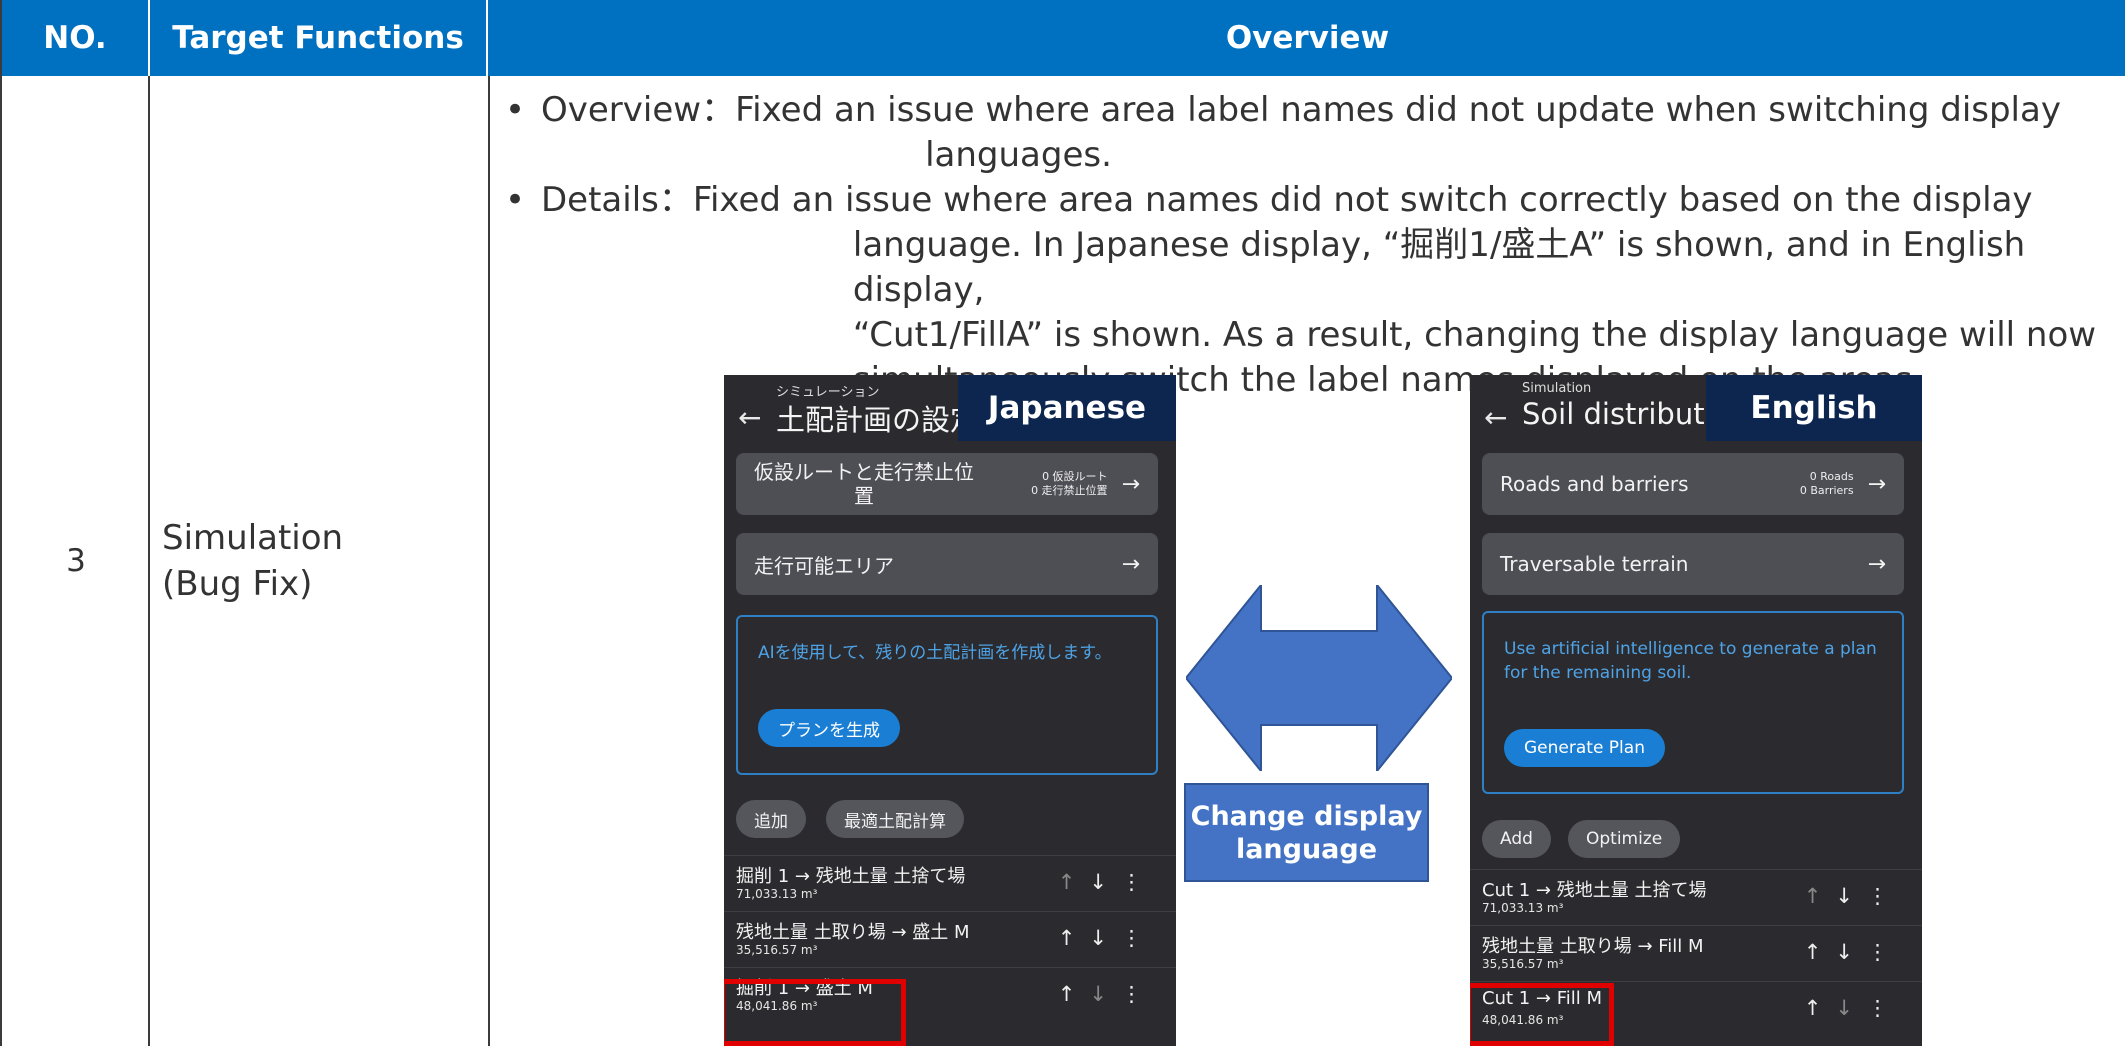  I want to click on header-overview-label: Overview, so click(1307, 38).